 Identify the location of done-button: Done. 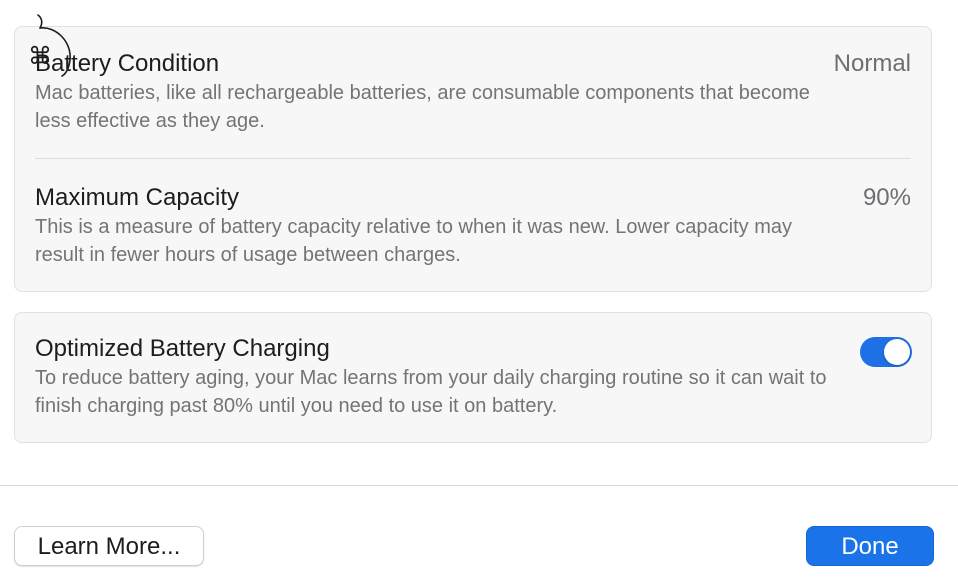
(870, 546).